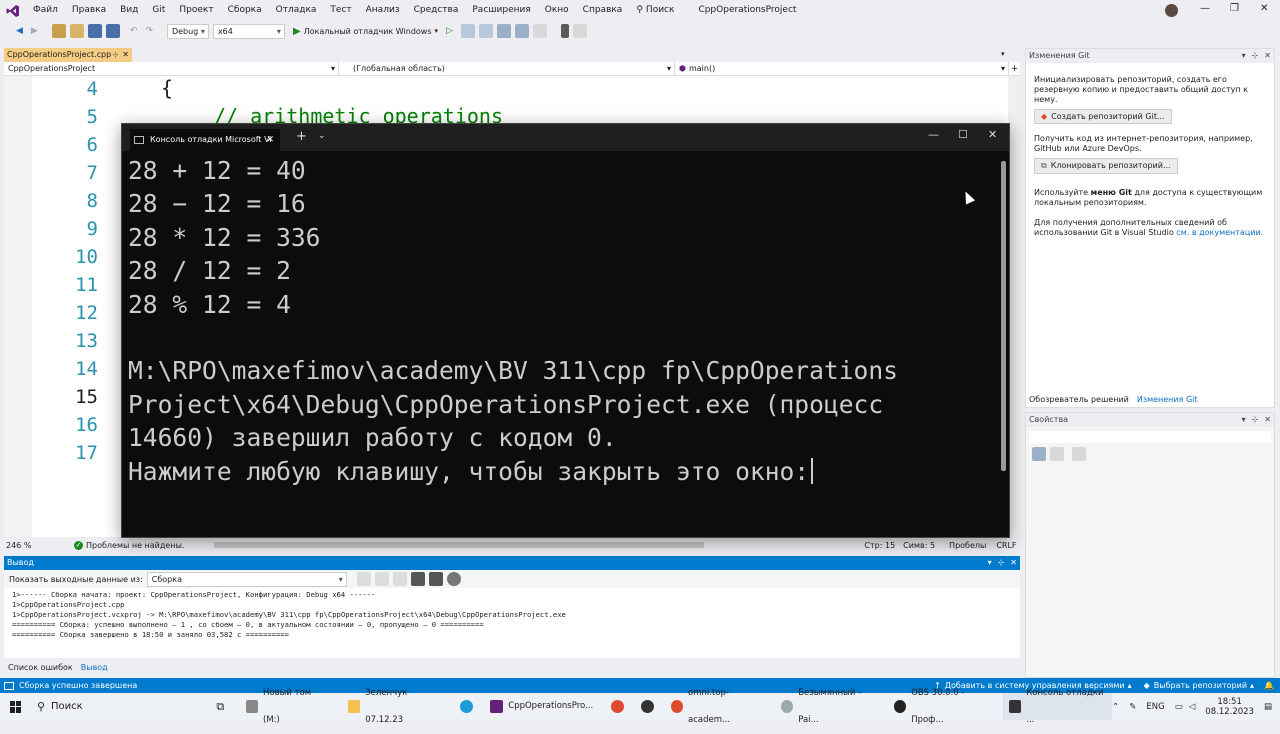 The height and width of the screenshot is (734, 1280). I want to click on config-select: Debug, so click(187, 31).